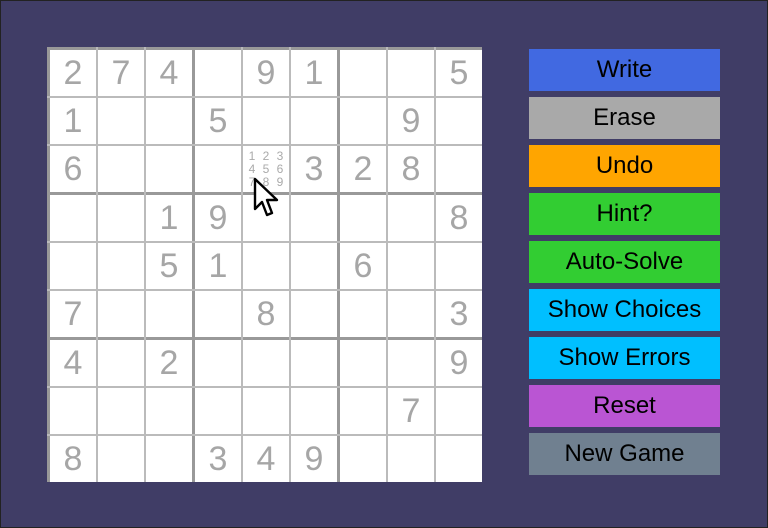  What do you see at coordinates (363, 411) in the screenshot?
I see `cell-r8c7` at bounding box center [363, 411].